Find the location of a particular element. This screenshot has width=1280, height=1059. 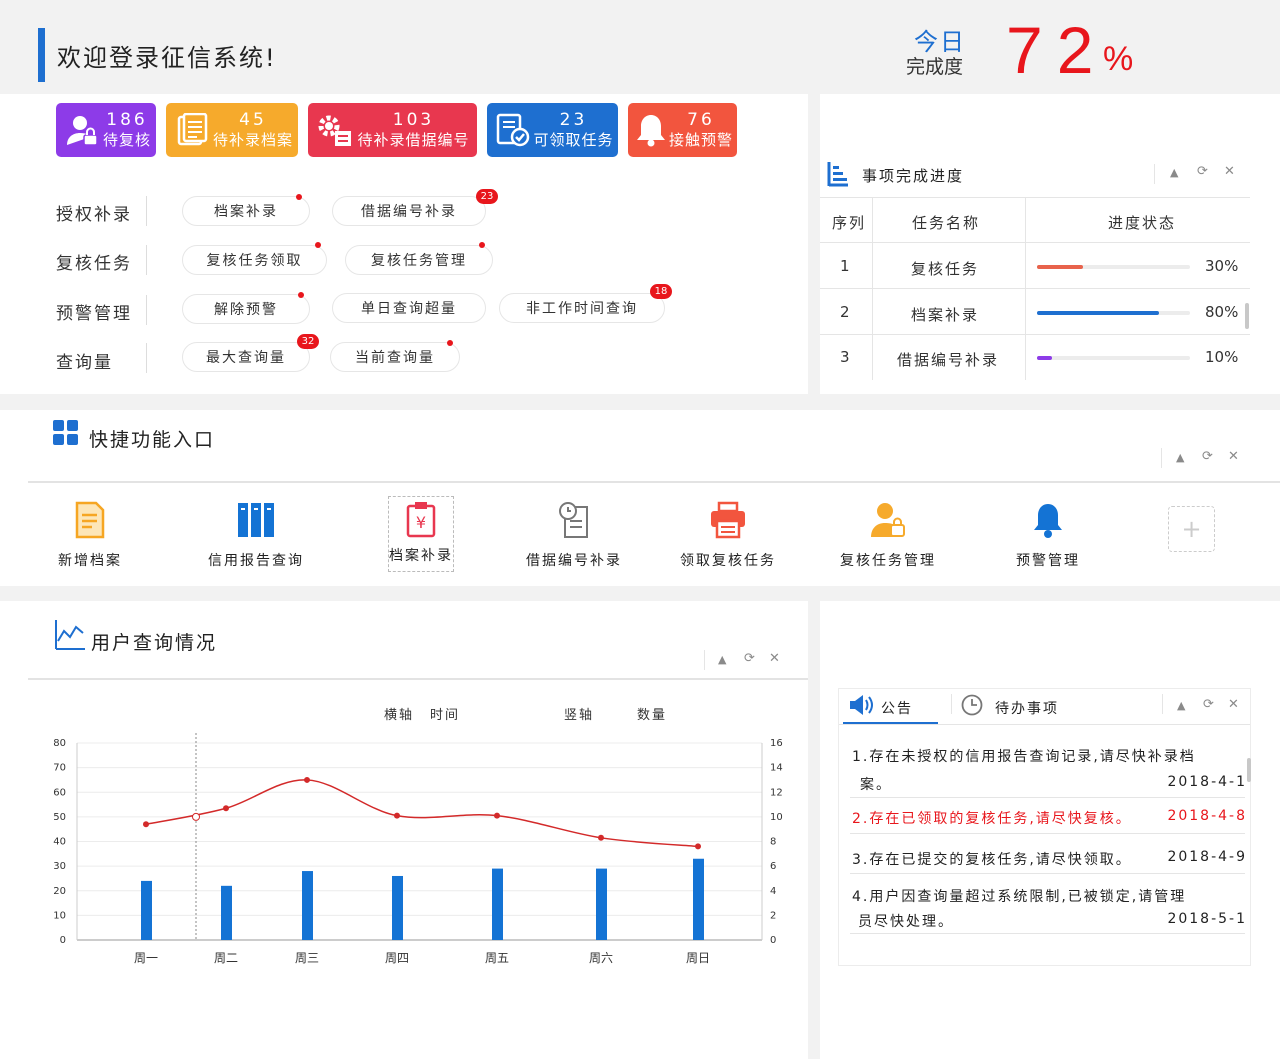

stat-card-pending-archive: 45 待补录档案 is located at coordinates (232, 130).